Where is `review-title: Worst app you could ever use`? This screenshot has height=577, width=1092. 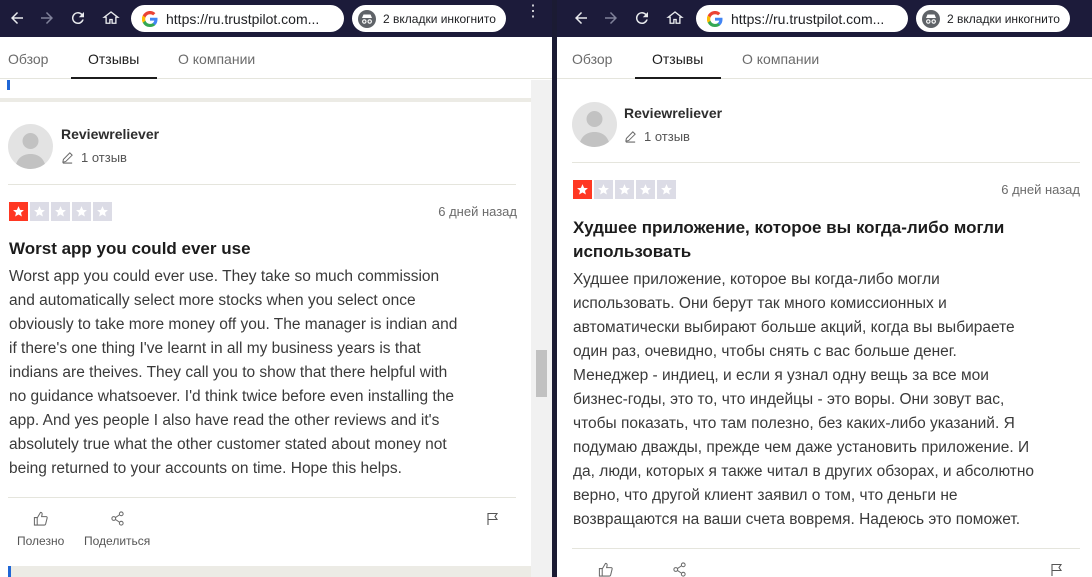
review-title: Worst app you could ever use is located at coordinates (130, 249).